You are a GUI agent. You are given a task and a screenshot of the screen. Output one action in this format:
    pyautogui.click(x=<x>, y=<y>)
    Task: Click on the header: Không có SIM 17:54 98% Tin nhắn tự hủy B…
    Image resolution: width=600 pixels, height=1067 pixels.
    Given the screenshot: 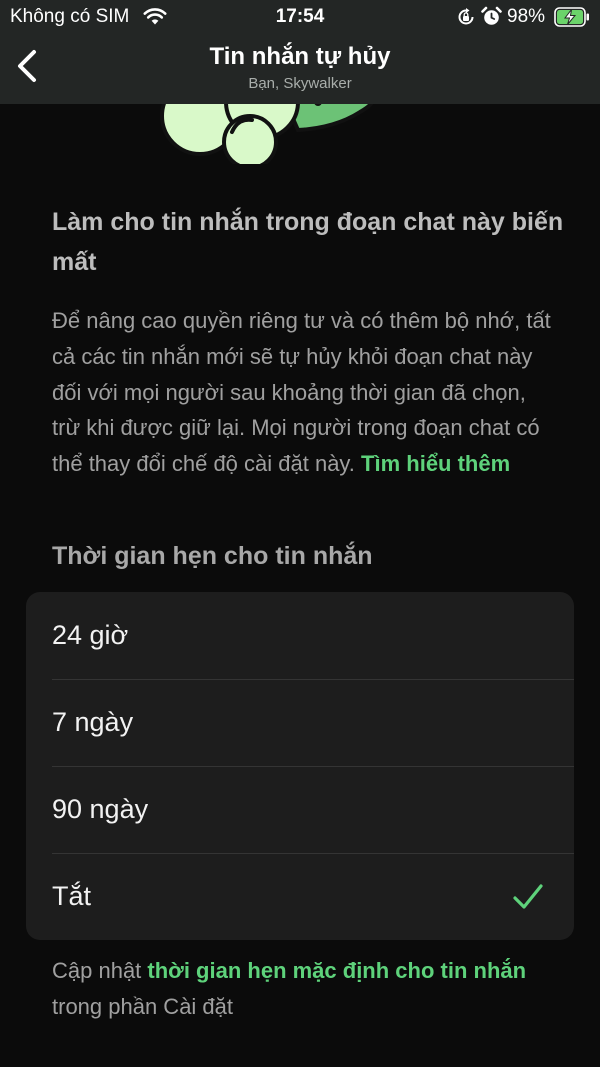 What is the action you would take?
    pyautogui.click(x=300, y=52)
    